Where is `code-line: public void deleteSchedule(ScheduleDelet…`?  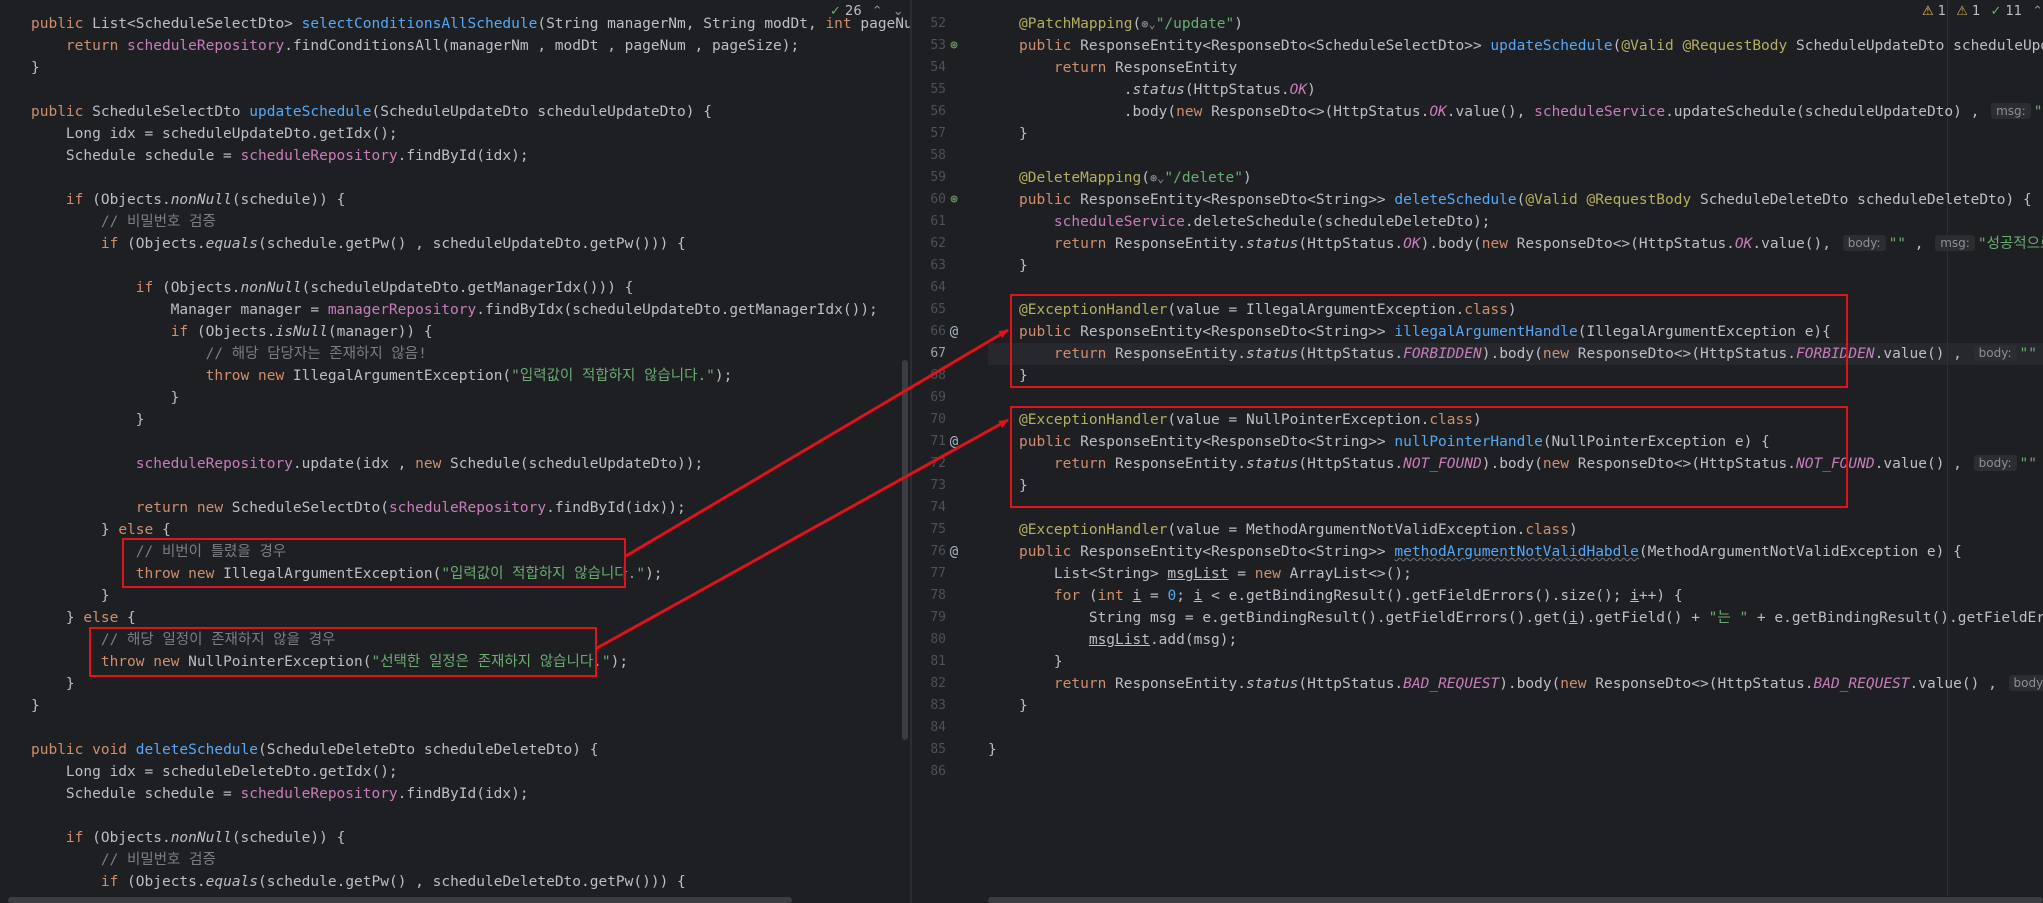
code-line: public void deleteSchedule(ScheduleDelet… is located at coordinates (314, 750).